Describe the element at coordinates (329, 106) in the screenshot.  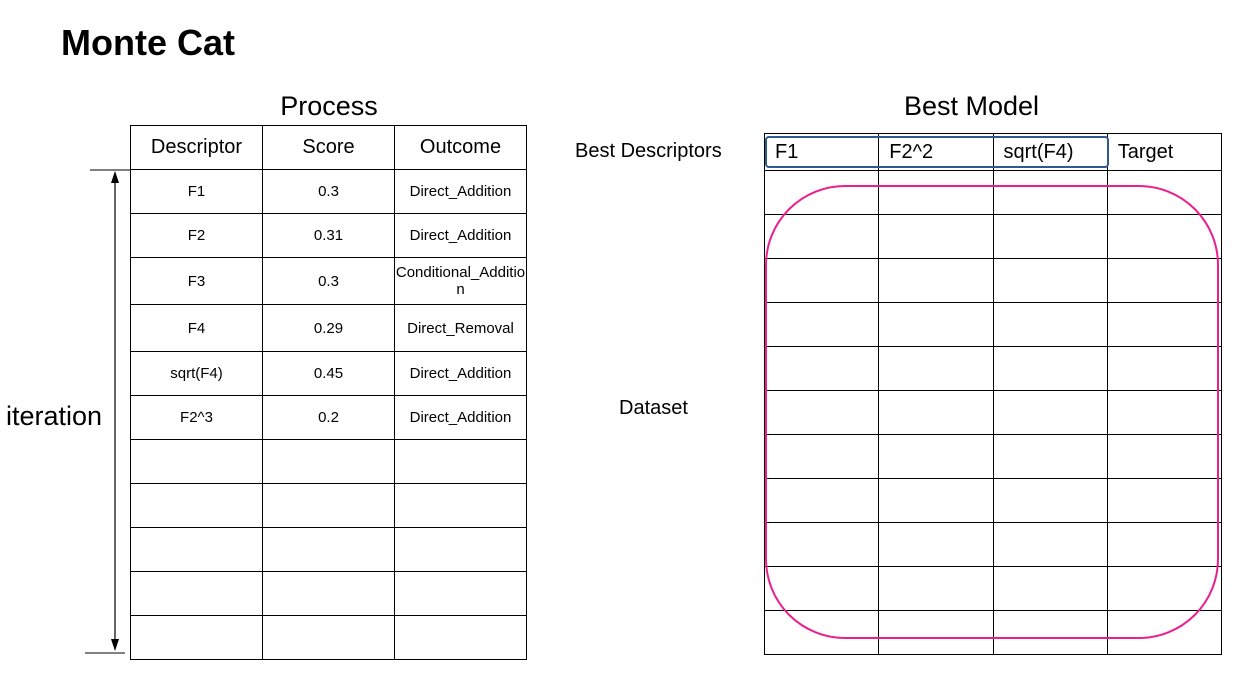
I see `process-title: Process` at that location.